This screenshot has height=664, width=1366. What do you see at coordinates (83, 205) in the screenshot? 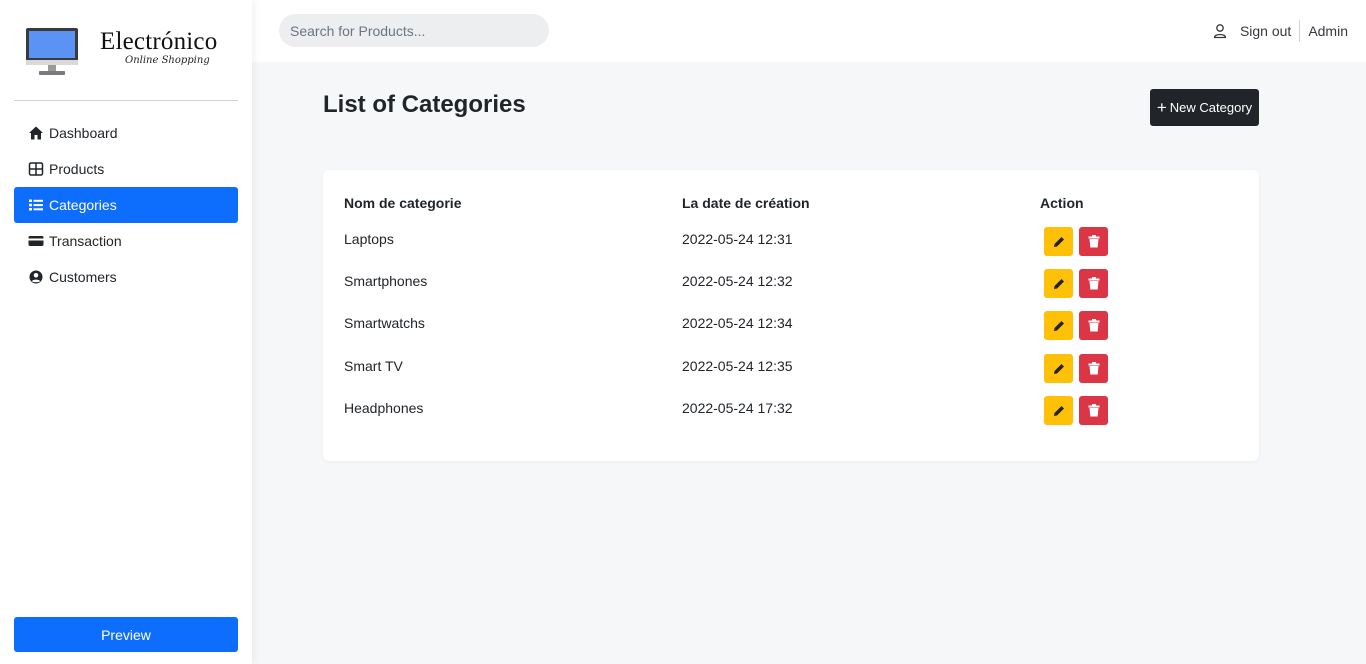
I see `sidebar-item-label: Categories` at bounding box center [83, 205].